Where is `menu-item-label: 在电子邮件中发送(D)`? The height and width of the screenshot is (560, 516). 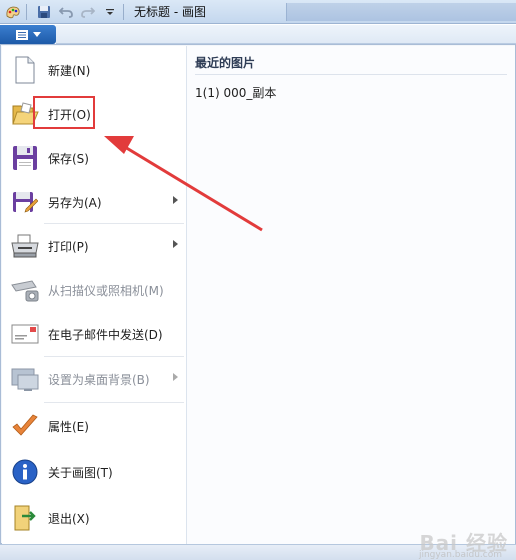
menu-item-label: 在电子邮件中发送(D) is located at coordinates (105, 334).